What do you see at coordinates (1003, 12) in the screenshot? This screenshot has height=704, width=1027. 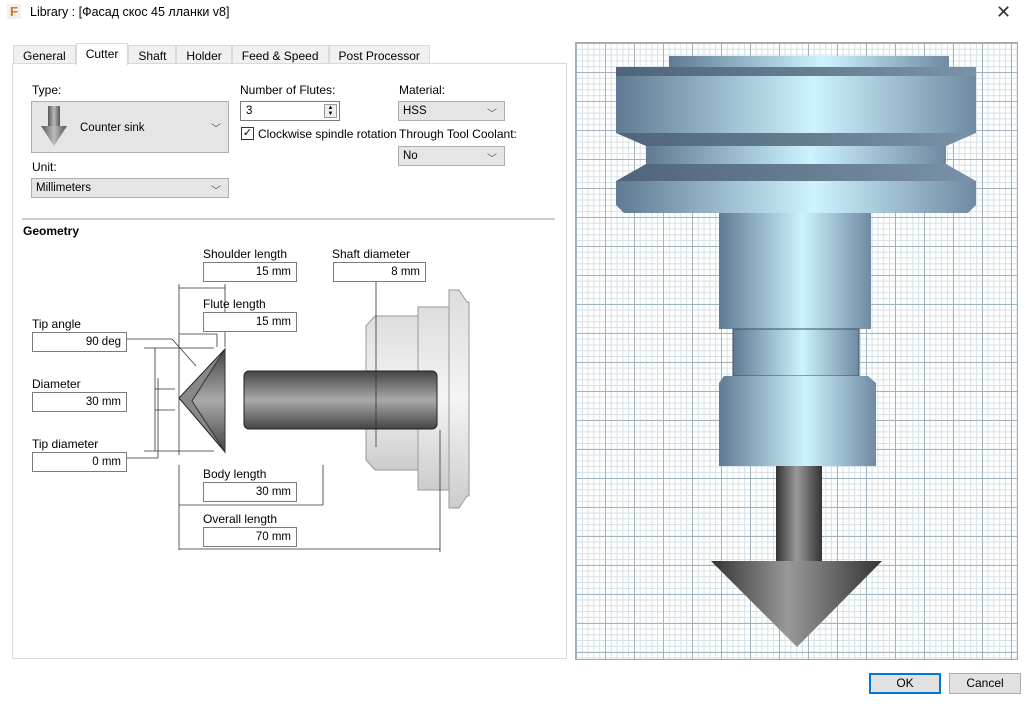 I see `close-icon: ✕` at bounding box center [1003, 12].